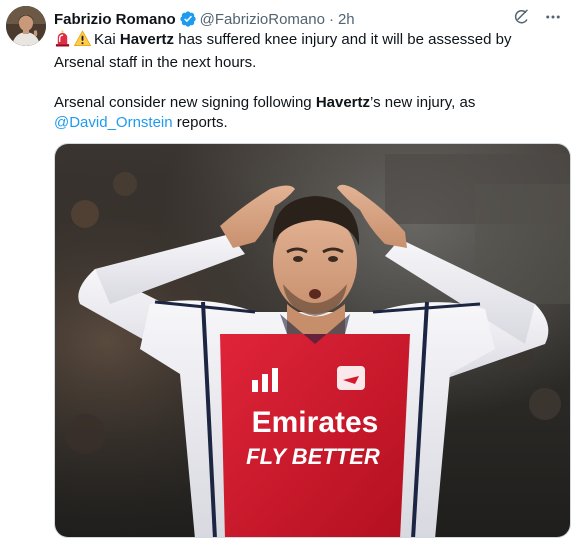 The width and height of the screenshot is (572, 538). What do you see at coordinates (113, 122) in the screenshot?
I see `mention-link: @David_Ornstein` at bounding box center [113, 122].